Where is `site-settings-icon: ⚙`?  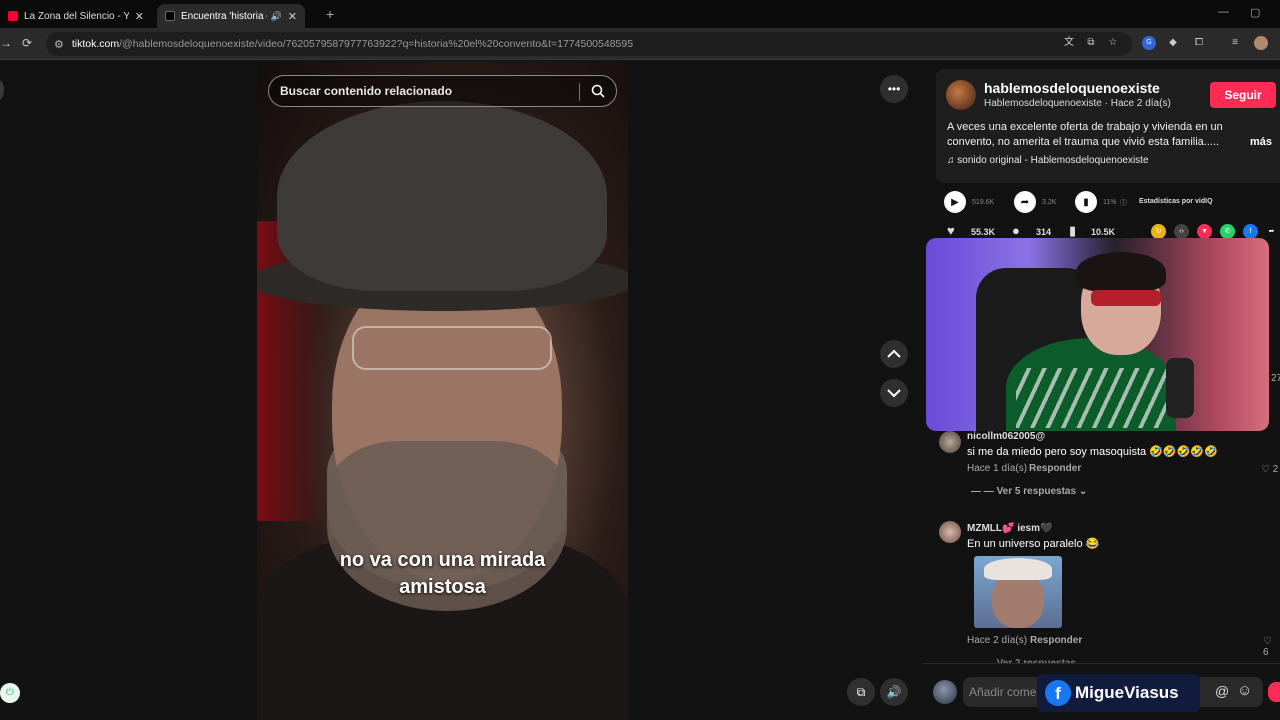 site-settings-icon: ⚙ is located at coordinates (59, 44).